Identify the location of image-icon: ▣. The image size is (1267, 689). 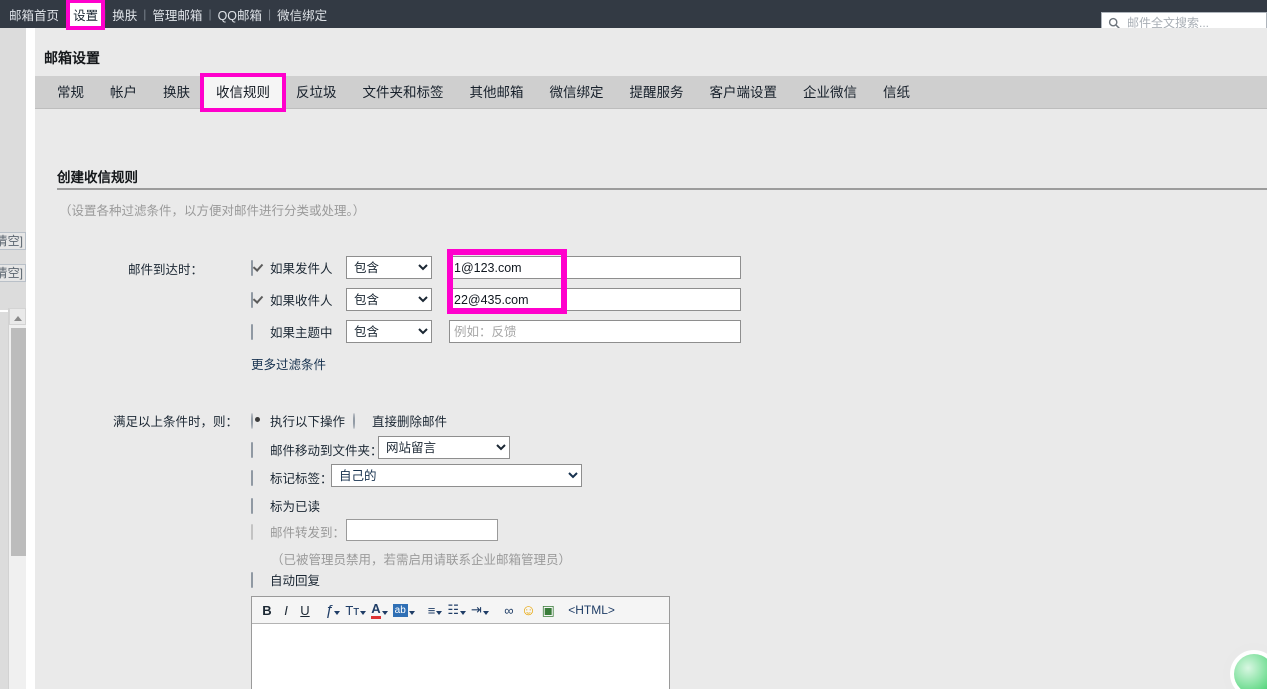
(548, 610).